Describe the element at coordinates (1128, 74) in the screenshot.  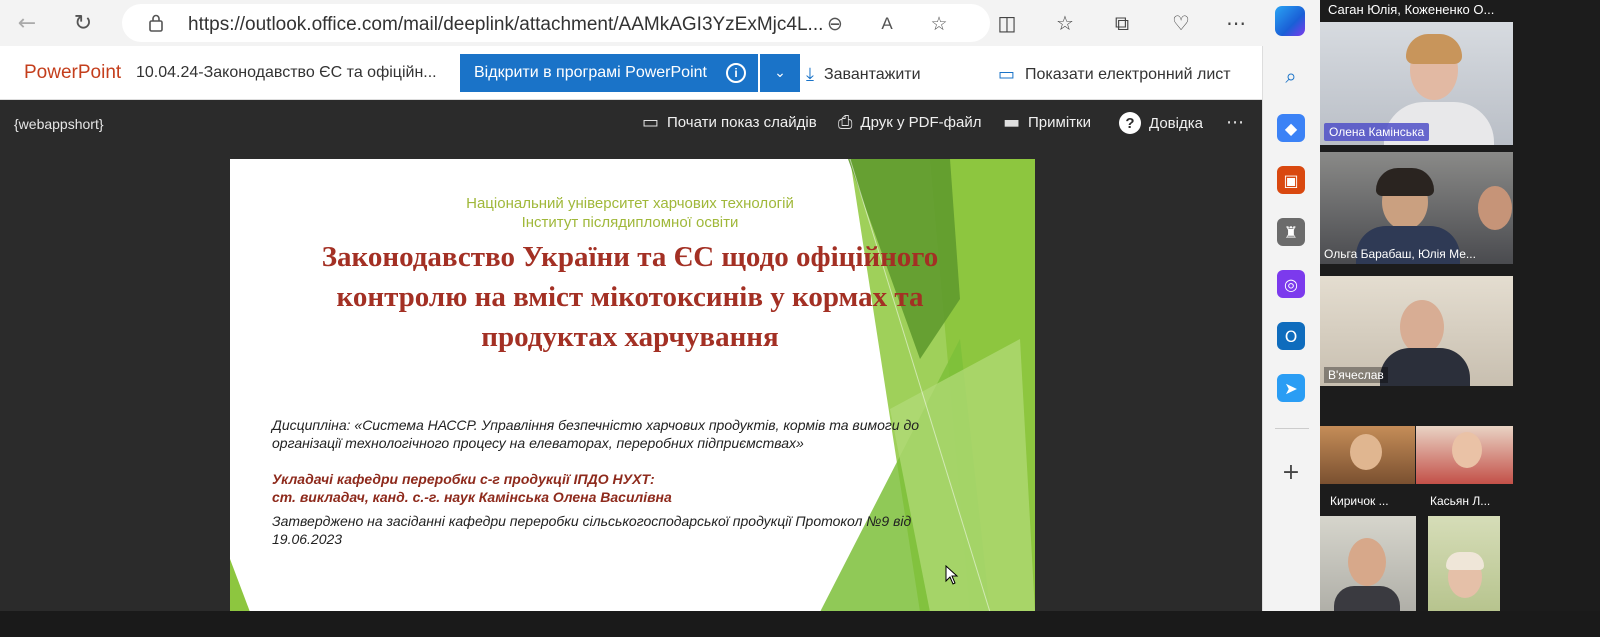
I see `show-email-label: Показати електронний лист` at that location.